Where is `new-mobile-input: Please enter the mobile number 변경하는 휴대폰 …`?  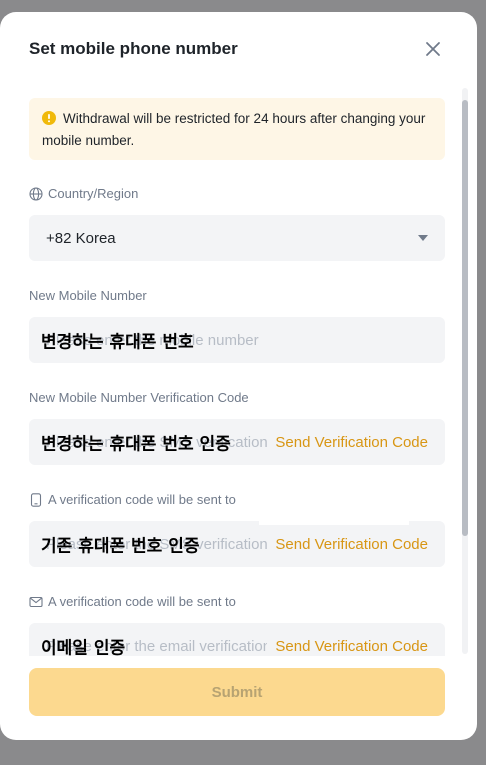
new-mobile-input: Please enter the mobile number 변경하는 휴대폰 … is located at coordinates (237, 340).